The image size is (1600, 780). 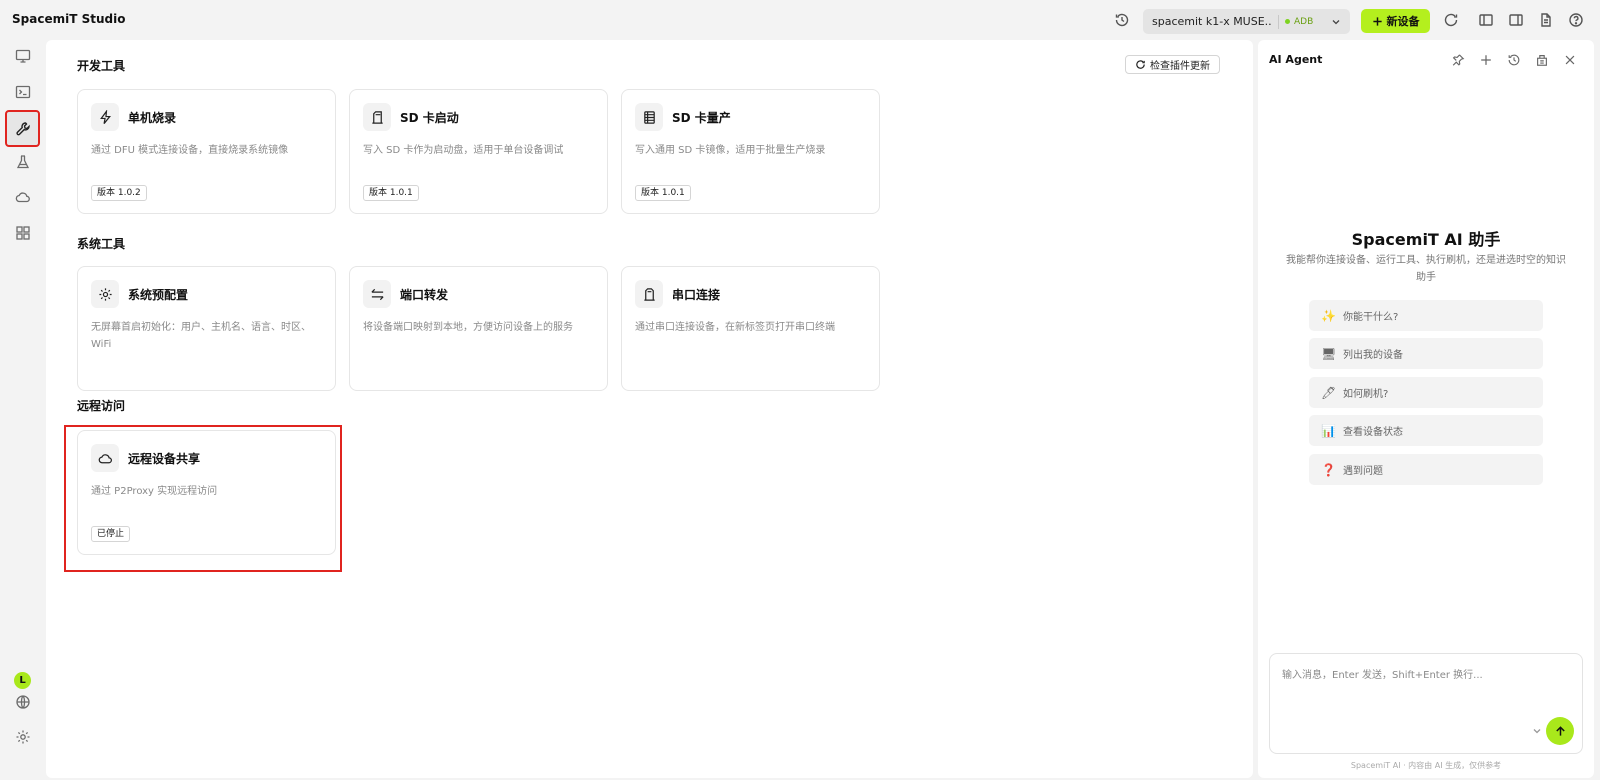 What do you see at coordinates (468, 327) in the screenshot?
I see `card-desc: 将设备端口映射到本地，方便访问设备上的服务` at bounding box center [468, 327].